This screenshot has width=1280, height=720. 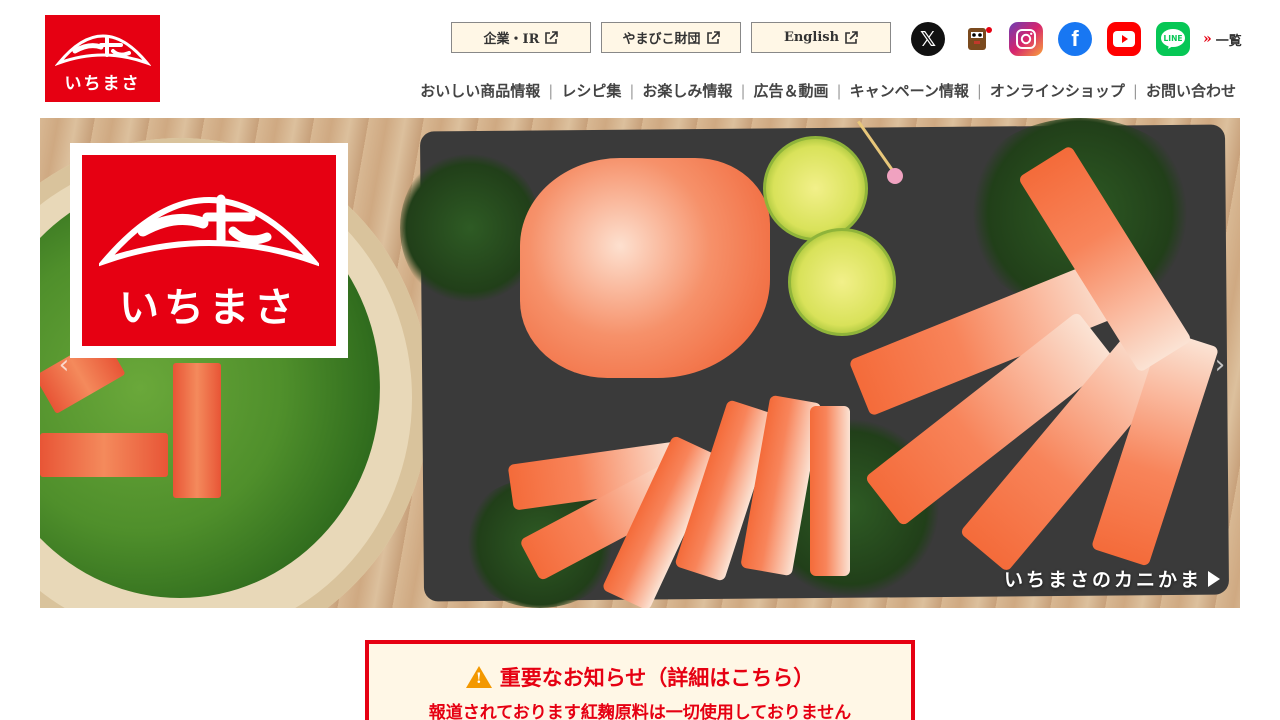 What do you see at coordinates (657, 677) in the screenshot?
I see `notice-title: 重要なお知らせ（詳細はこちら）` at bounding box center [657, 677].